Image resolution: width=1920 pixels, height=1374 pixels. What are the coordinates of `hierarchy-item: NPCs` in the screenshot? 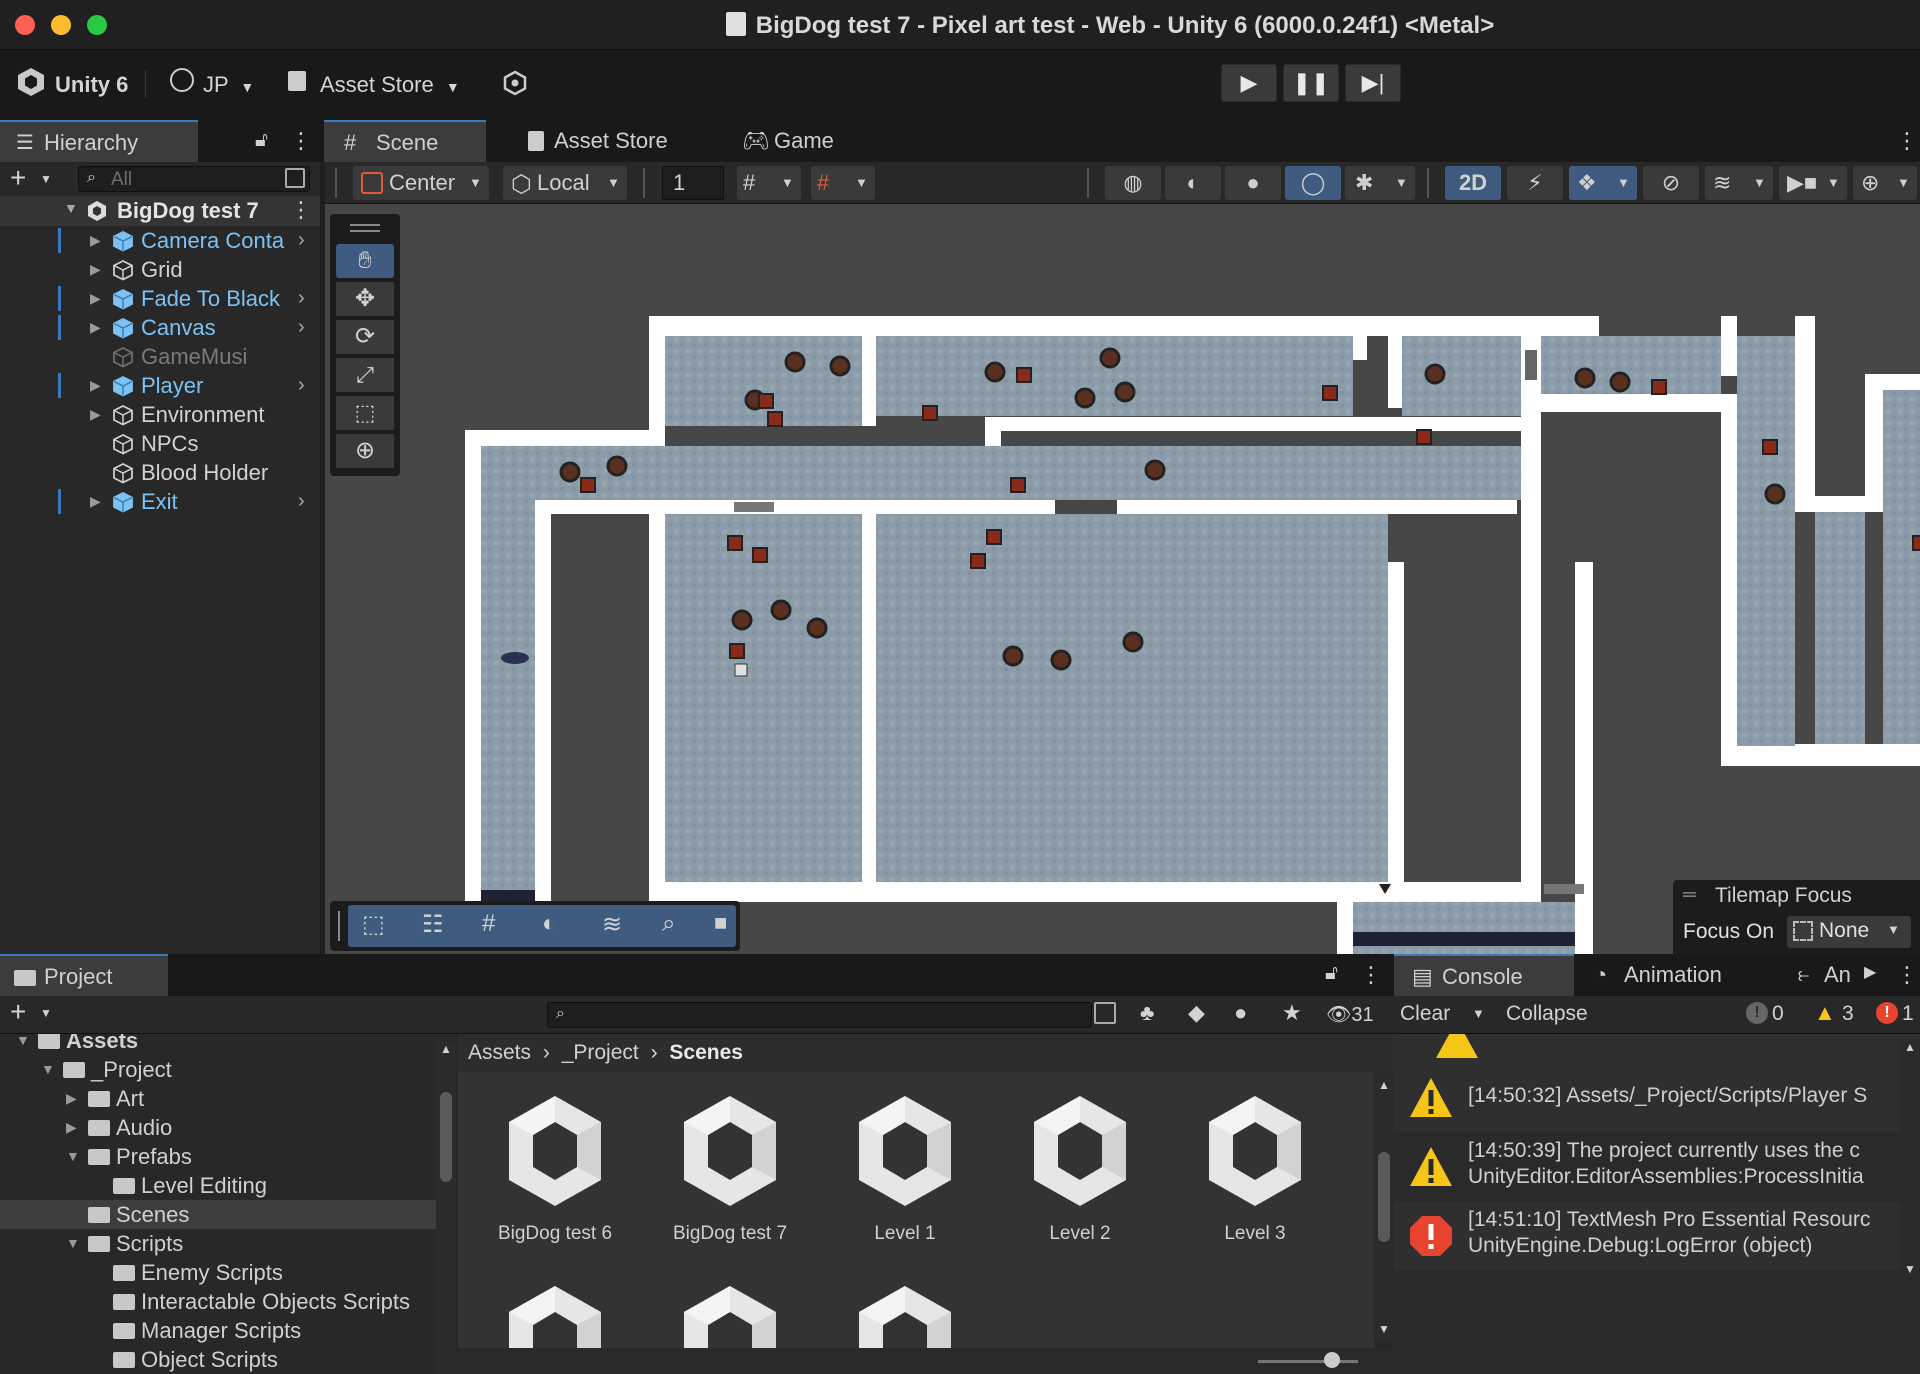 It's located at (160, 443).